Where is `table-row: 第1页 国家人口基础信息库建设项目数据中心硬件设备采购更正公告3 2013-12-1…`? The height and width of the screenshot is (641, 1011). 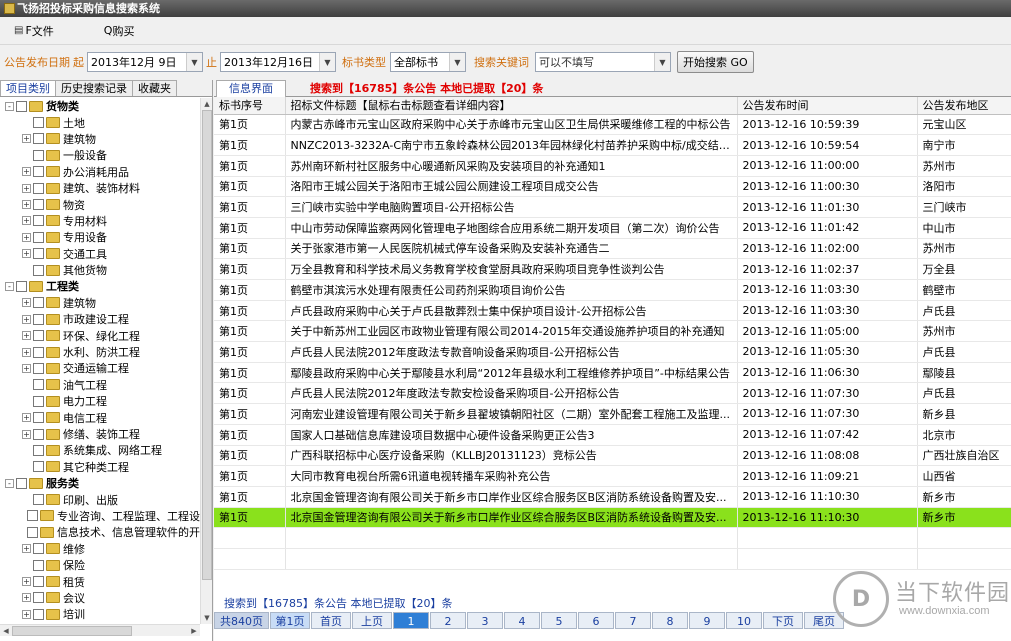 table-row: 第1页 国家人口基础信息库建设项目数据中心硬件设备采购更正公告3 2013-12-1… is located at coordinates (612, 435).